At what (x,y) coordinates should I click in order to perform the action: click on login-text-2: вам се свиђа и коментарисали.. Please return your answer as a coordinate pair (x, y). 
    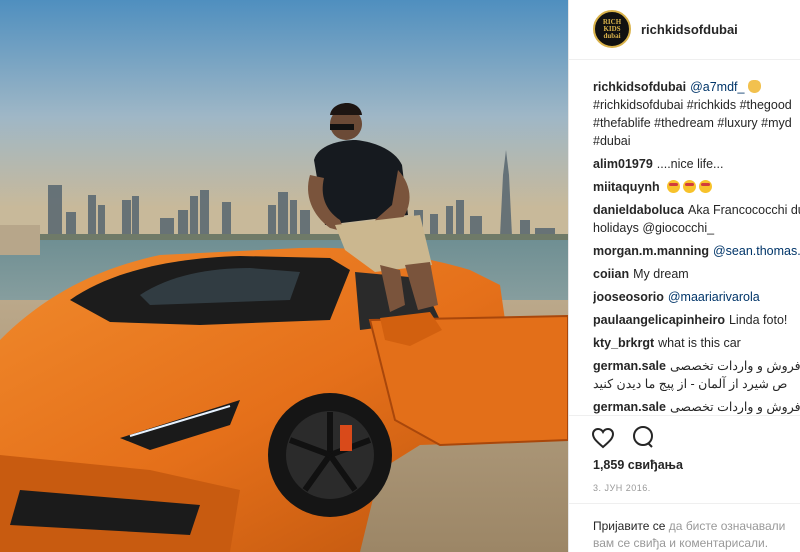
    Looking at the image, I should click on (681, 543).